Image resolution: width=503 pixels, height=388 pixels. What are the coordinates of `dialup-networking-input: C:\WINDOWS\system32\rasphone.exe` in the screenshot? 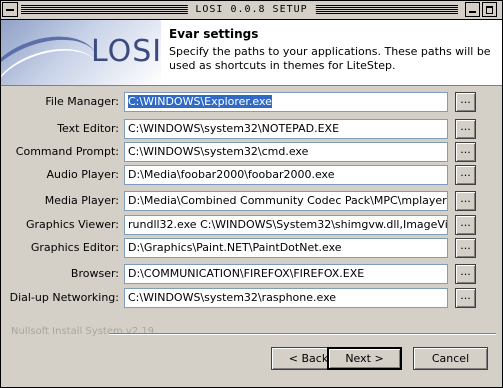 It's located at (286, 298).